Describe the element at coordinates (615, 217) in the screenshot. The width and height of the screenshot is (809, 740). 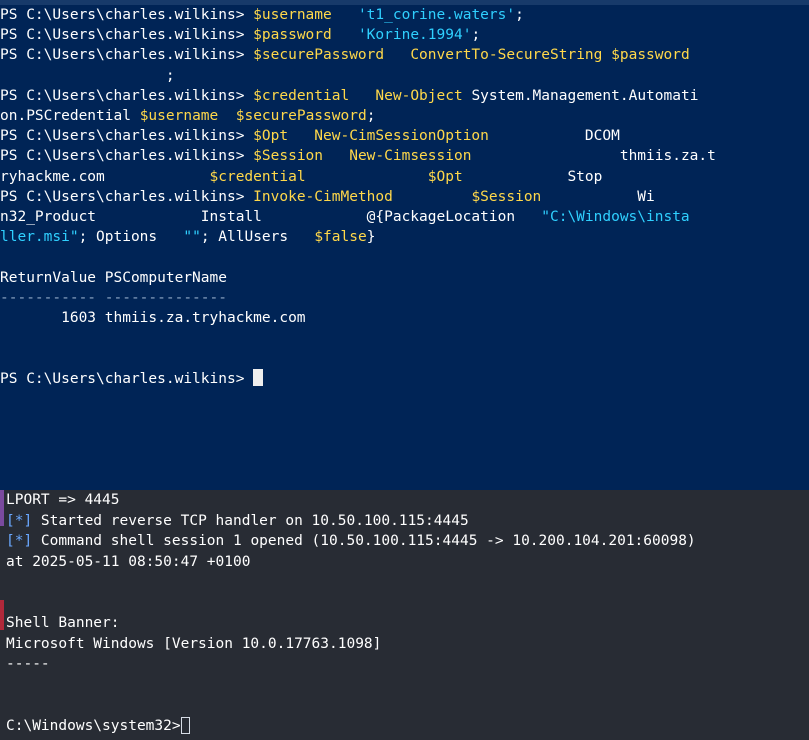
I see `powershell-text-segment: "C:\Windows\insta` at that location.